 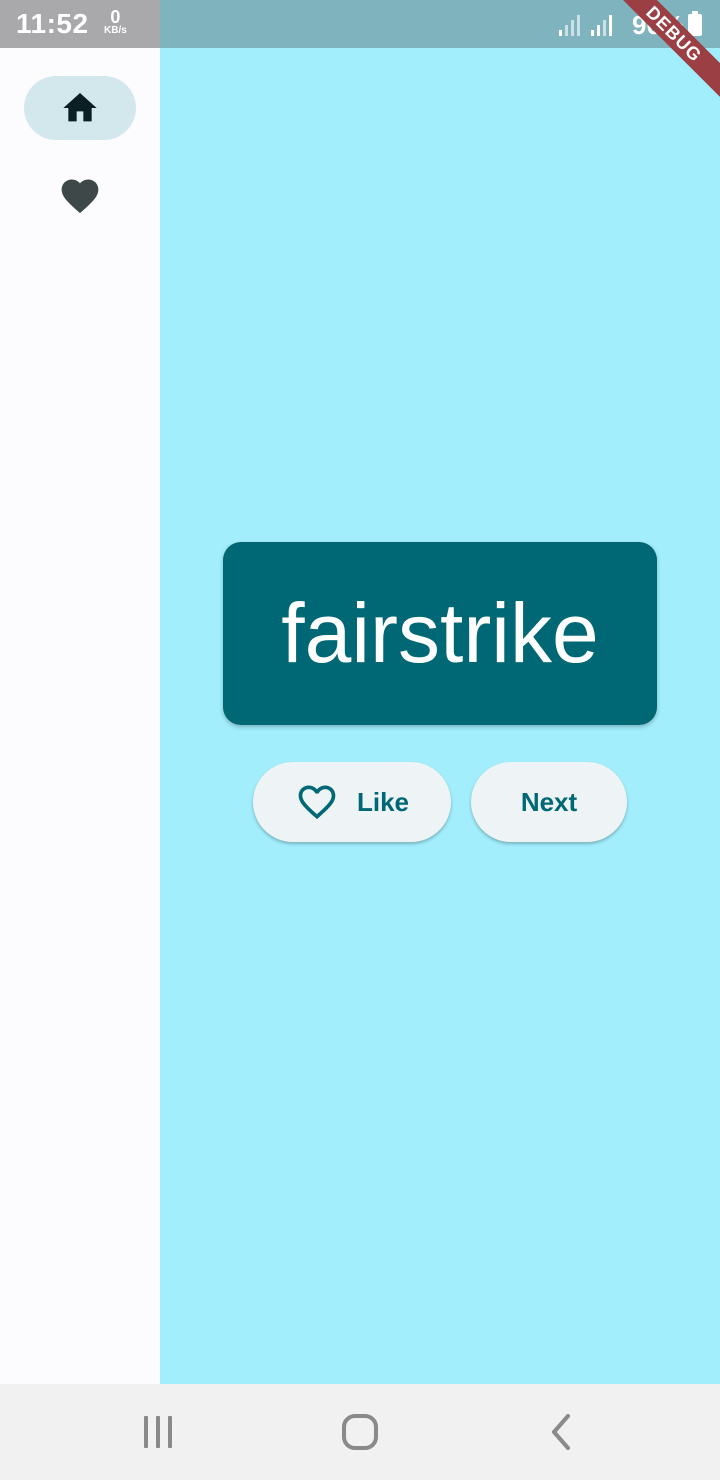 I want to click on system-navigation-bar, so click(x=360, y=1432).